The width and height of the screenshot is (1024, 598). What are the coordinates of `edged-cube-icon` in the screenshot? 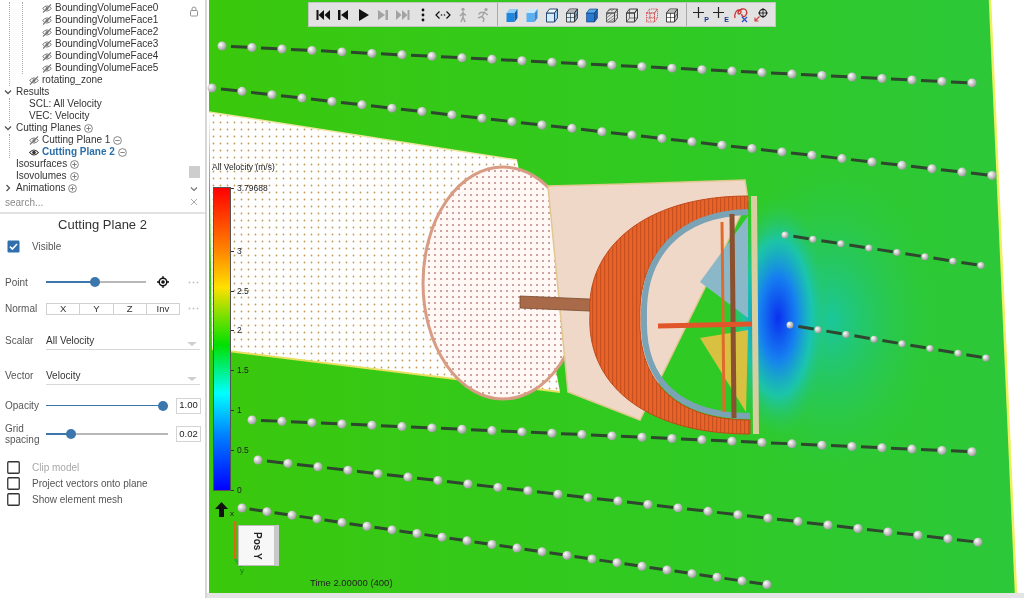 It's located at (552, 14).